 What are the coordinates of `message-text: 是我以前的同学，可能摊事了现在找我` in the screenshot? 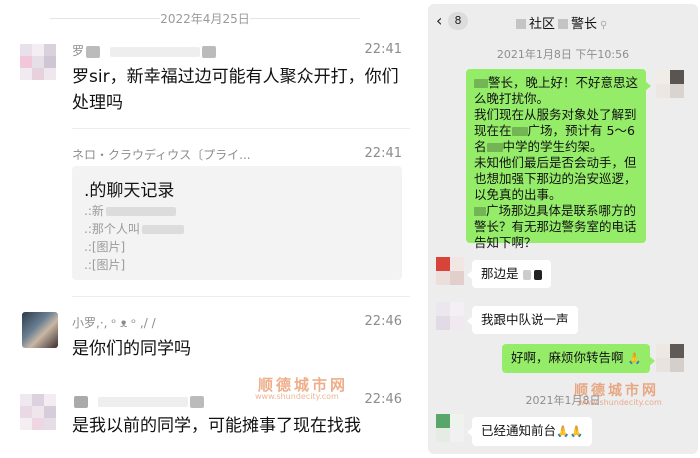 It's located at (237, 426).